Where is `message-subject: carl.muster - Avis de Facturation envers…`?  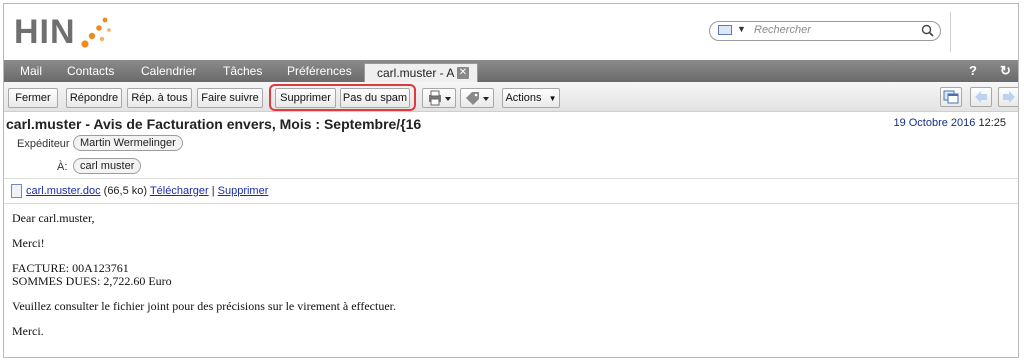
message-subject: carl.muster - Avis de Facturation envers… is located at coordinates (214, 124).